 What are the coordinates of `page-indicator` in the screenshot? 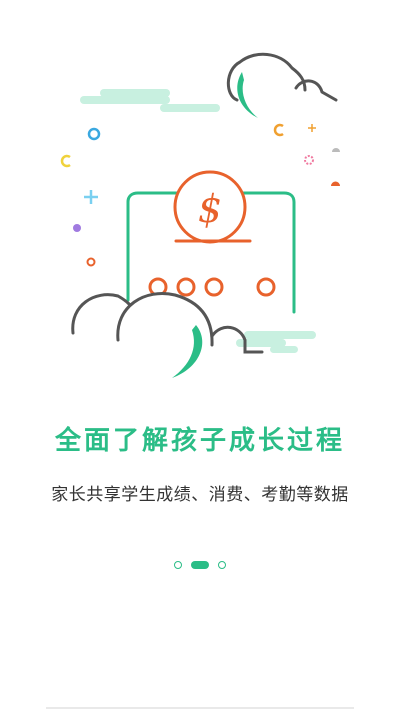 It's located at (200, 565).